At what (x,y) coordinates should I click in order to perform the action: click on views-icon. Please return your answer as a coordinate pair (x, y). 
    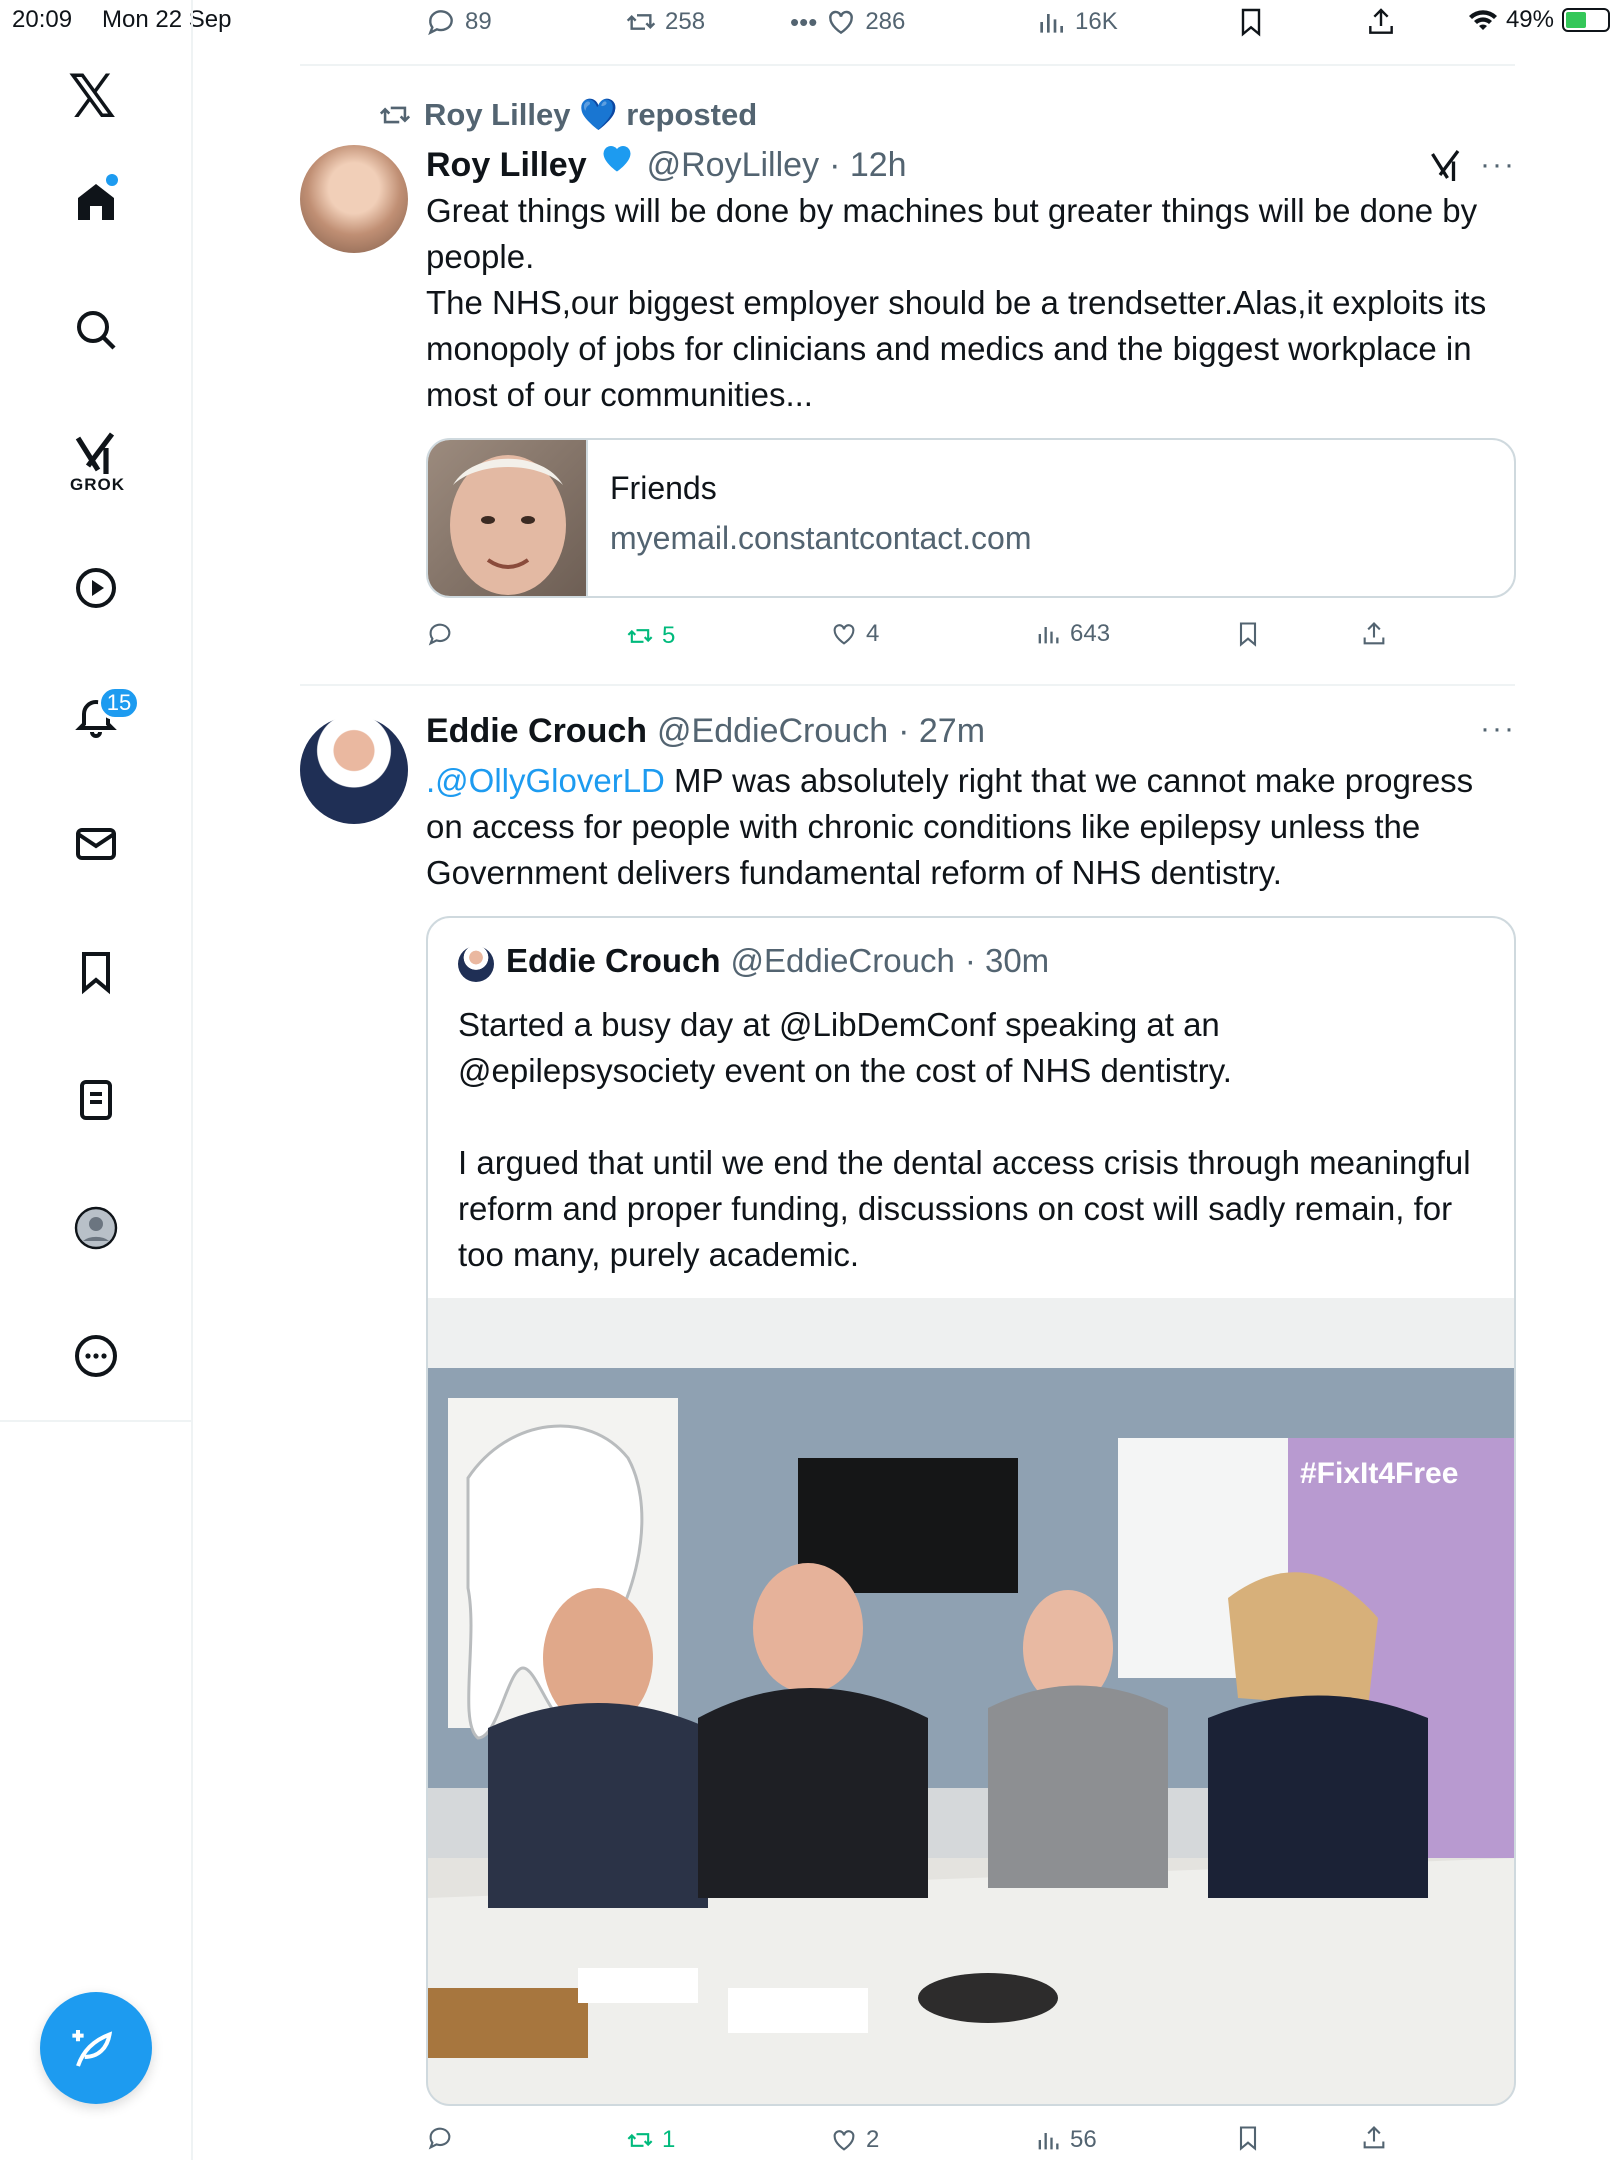
    Looking at the image, I should click on (1048, 2141).